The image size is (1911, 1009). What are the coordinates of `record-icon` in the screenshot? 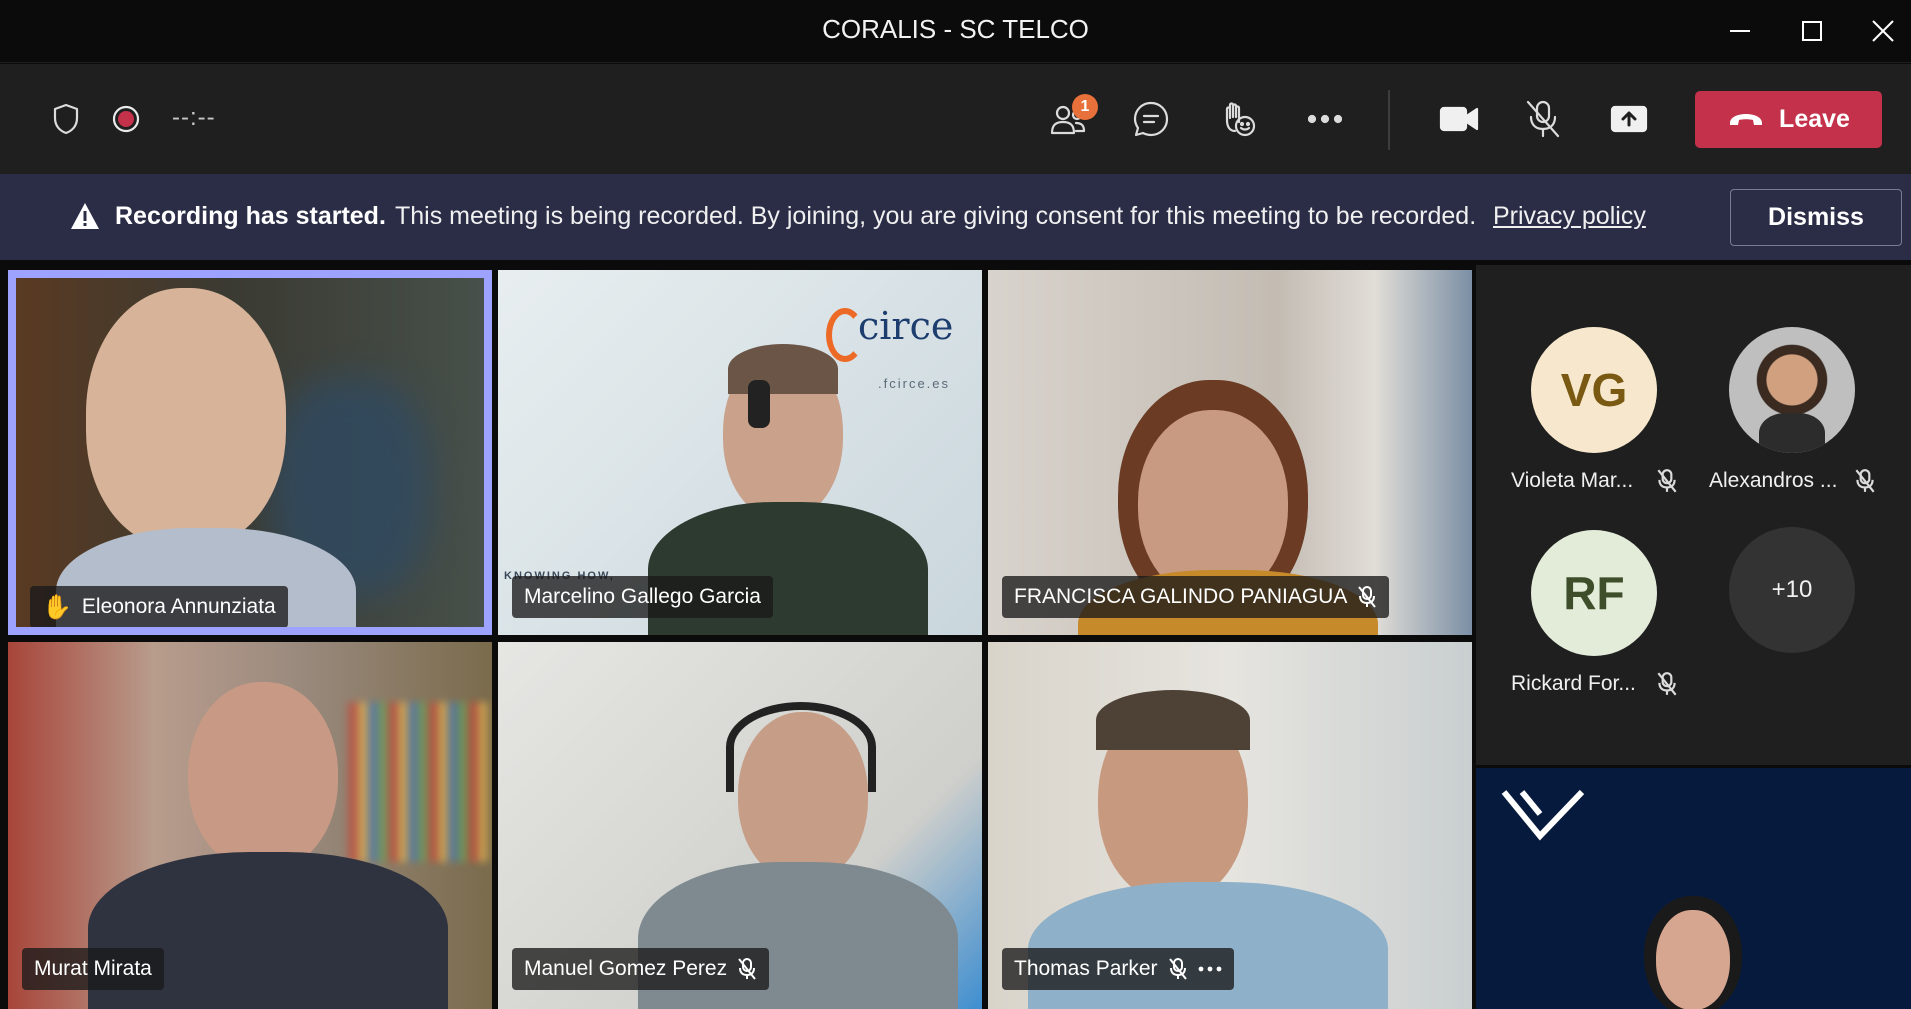 It's located at (126, 119).